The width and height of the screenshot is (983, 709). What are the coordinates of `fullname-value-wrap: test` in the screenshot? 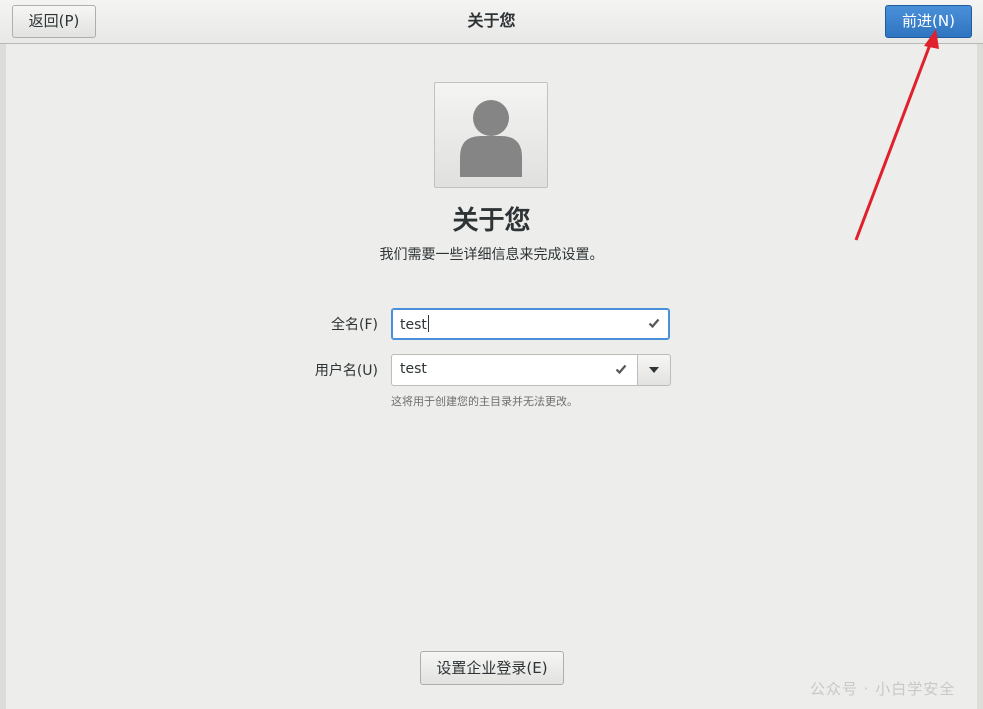 It's located at (414, 324).